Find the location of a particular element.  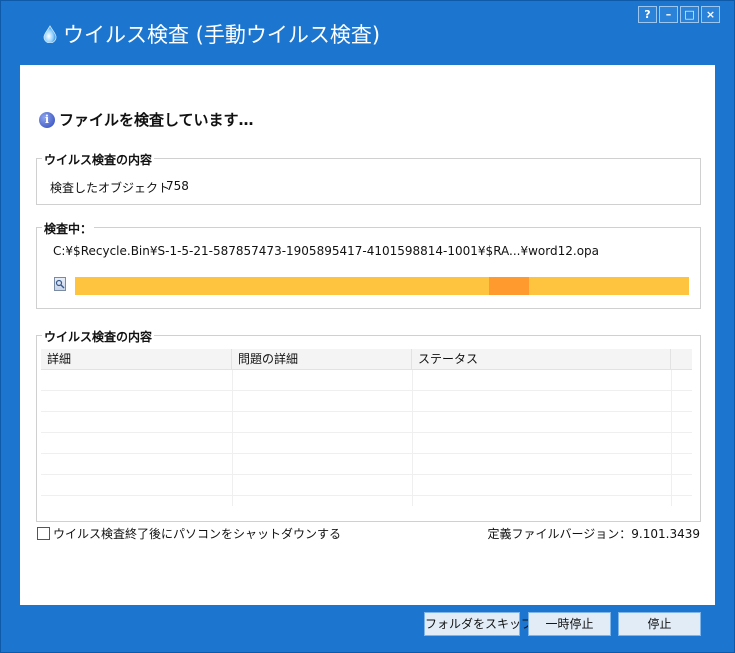

scan-progress-bar is located at coordinates (382, 286).